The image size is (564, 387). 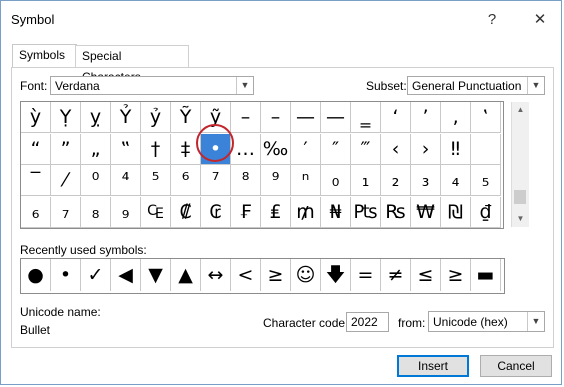 I want to click on symbol-cell: ₂, so click(x=396, y=180).